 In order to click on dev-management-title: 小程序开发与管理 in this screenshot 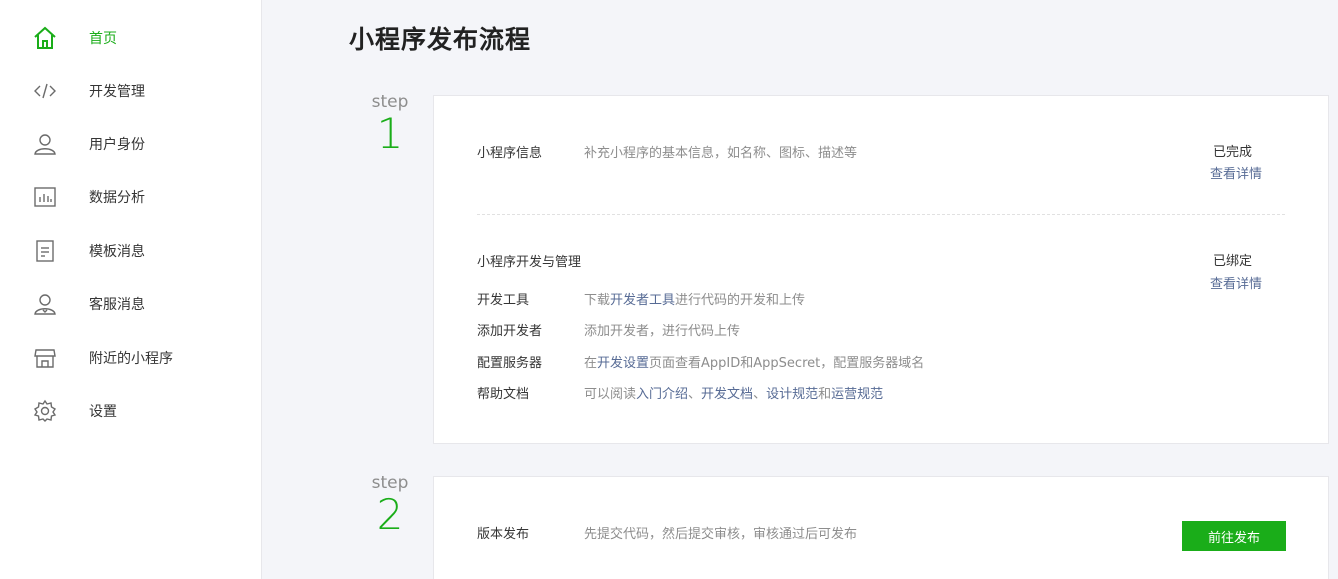, I will do `click(529, 262)`.